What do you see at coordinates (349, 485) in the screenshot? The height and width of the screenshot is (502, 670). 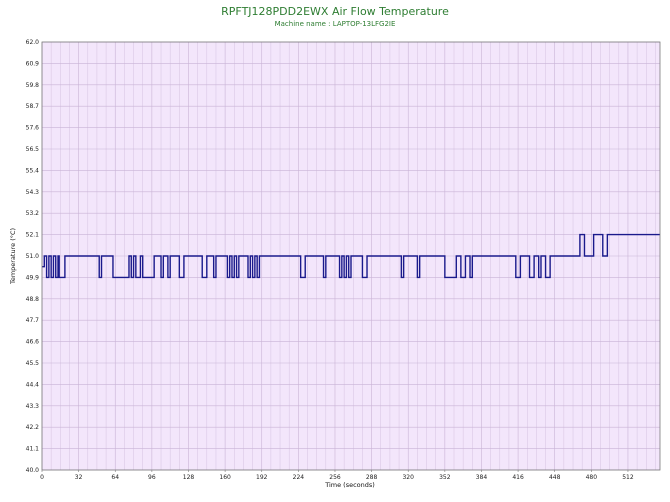 I see `x-axis-label: Time (seconds)` at bounding box center [349, 485].